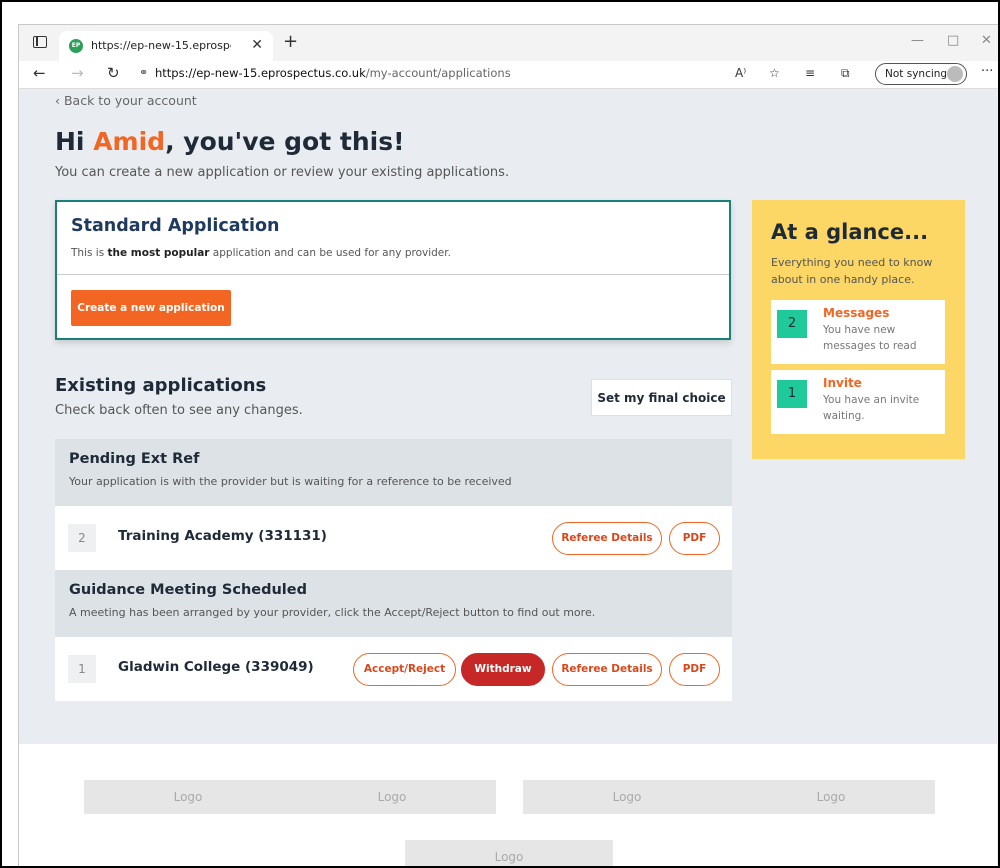 Image resolution: width=1000 pixels, height=868 pixels. What do you see at coordinates (158, 253) in the screenshot?
I see `desc-bold: the most popular` at bounding box center [158, 253].